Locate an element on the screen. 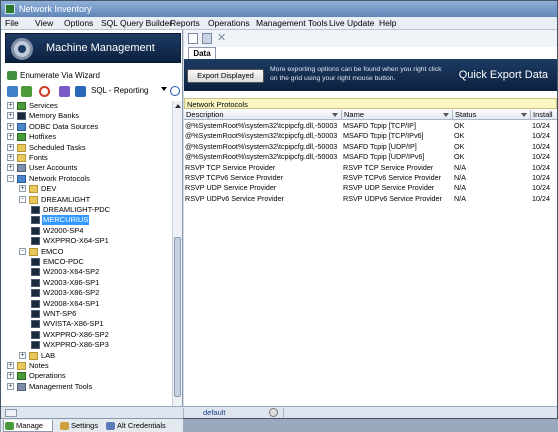  tree-item-label: W2003-X86-SP2 is located at coordinates (71, 293).